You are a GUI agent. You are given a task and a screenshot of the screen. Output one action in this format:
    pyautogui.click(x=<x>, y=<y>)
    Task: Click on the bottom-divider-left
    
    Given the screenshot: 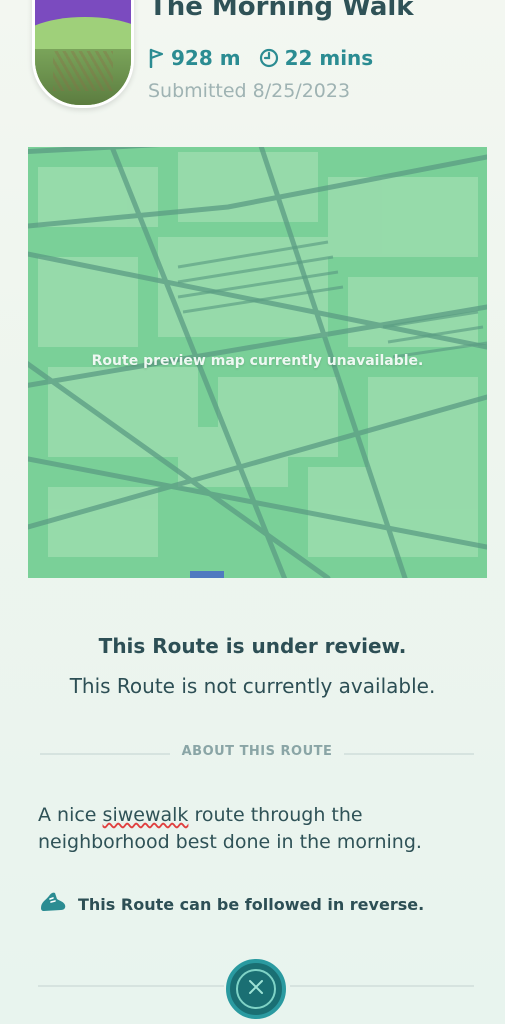 What is the action you would take?
    pyautogui.click(x=131, y=986)
    